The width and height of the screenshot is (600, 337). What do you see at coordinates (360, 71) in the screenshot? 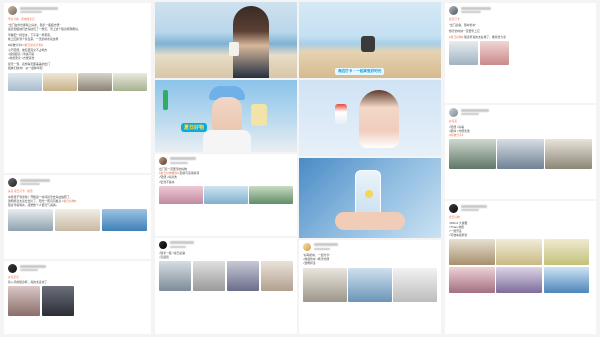
I see `banner-label: 海边打卡 · 一起享受好时光` at bounding box center [360, 71].